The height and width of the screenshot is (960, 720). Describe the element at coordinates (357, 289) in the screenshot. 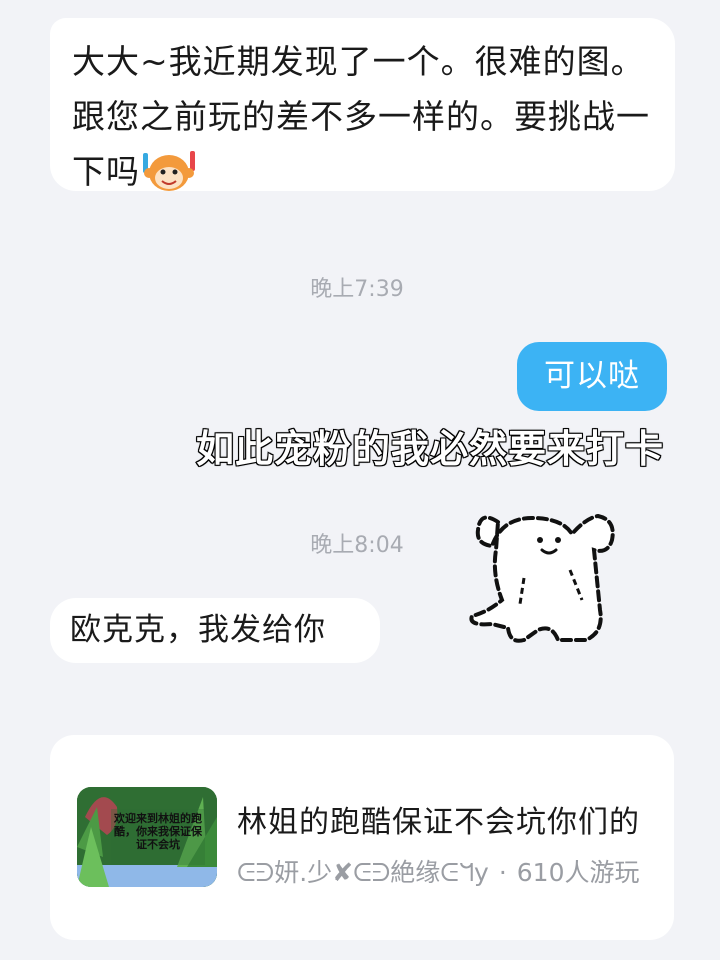

I see `timestamp: 晚上7:39` at that location.